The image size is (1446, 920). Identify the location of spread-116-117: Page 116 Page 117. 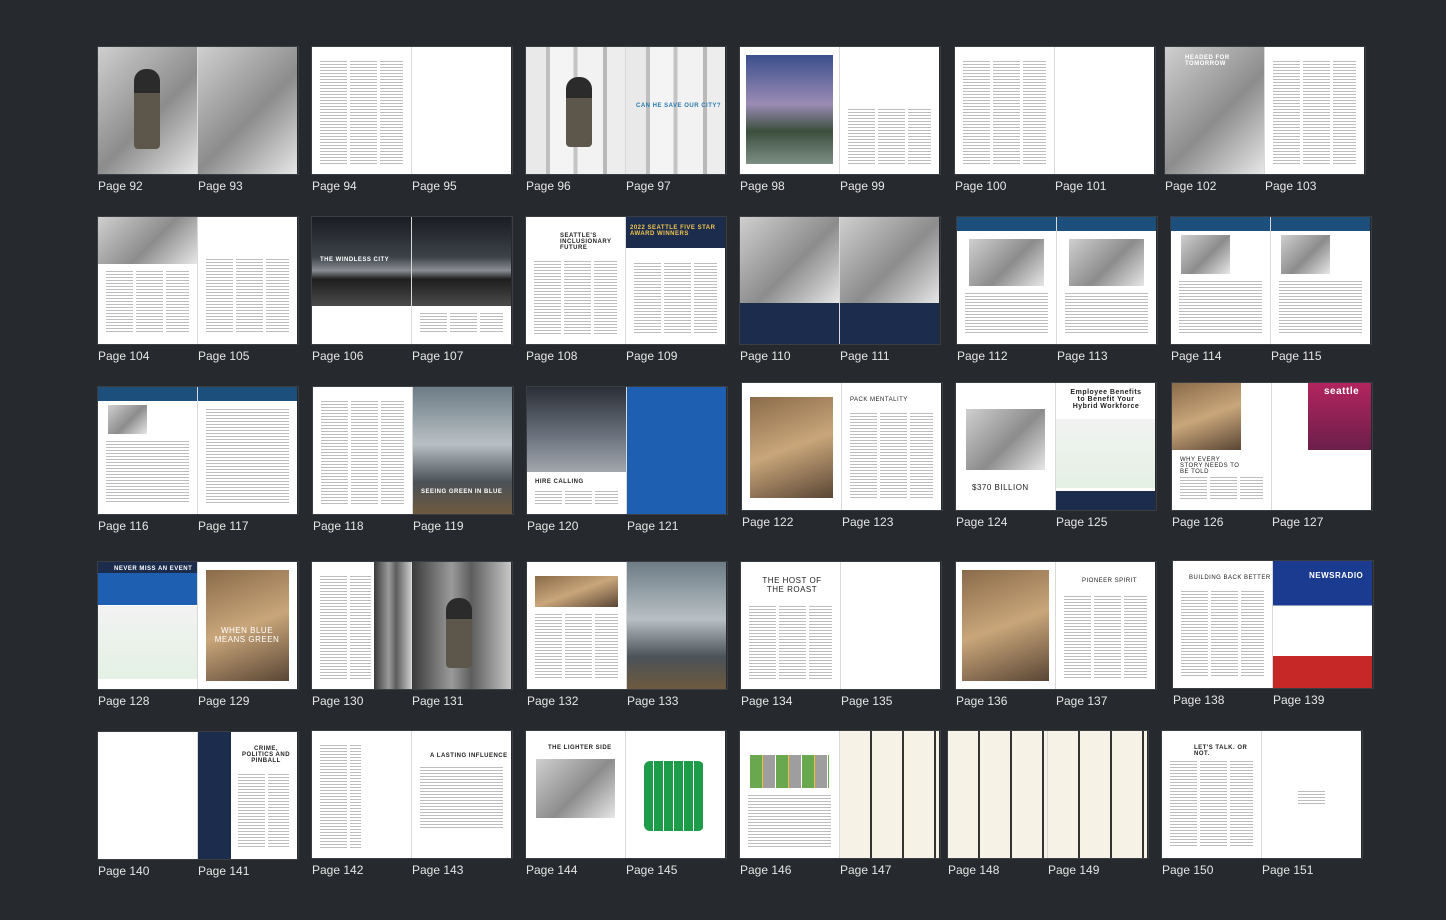
(198, 460).